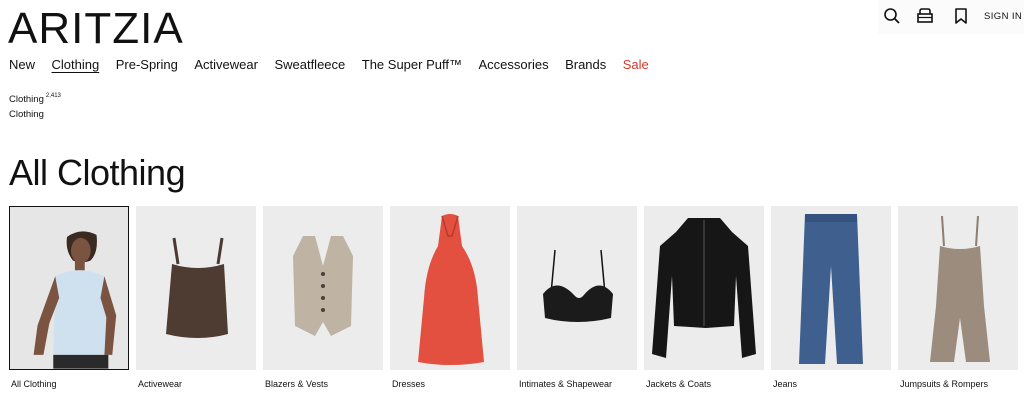 The height and width of the screenshot is (419, 1024). I want to click on category-label: Jackets & Coats, so click(679, 384).